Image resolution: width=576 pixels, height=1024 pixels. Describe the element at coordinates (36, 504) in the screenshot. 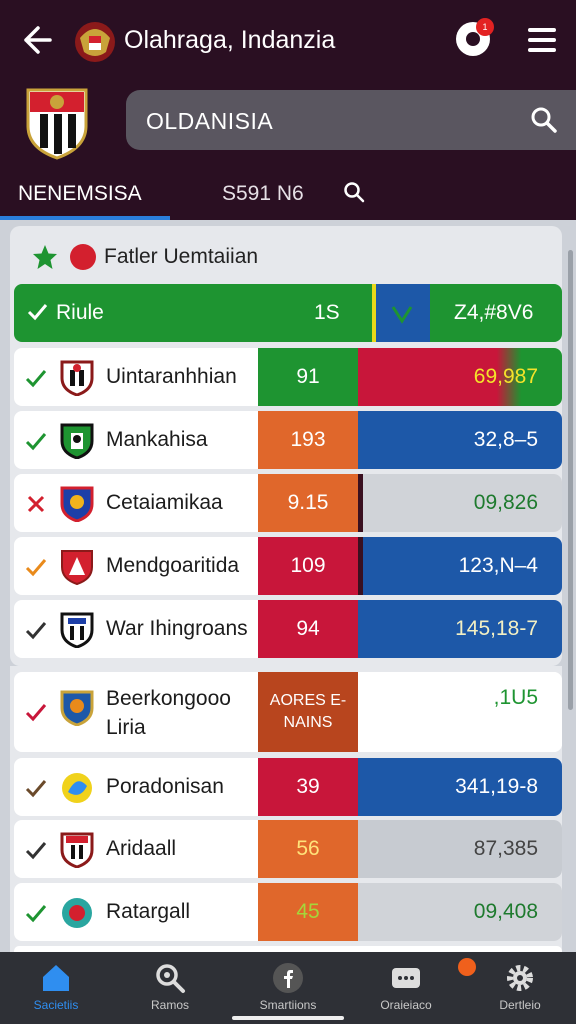

I see `cross-icon` at that location.